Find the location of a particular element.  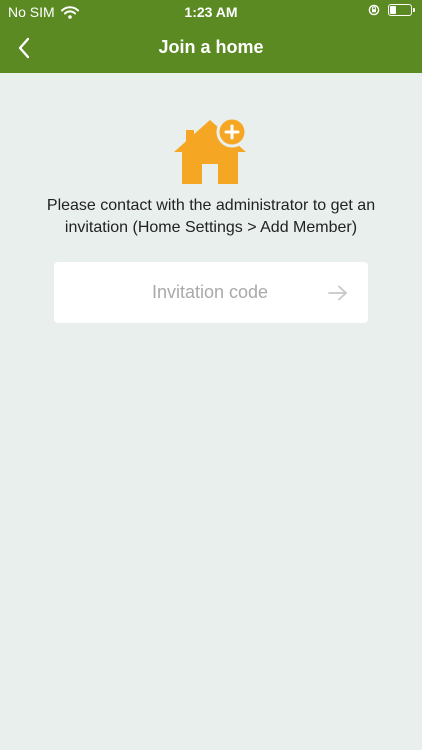

status-time: 1:23 AM is located at coordinates (211, 12).